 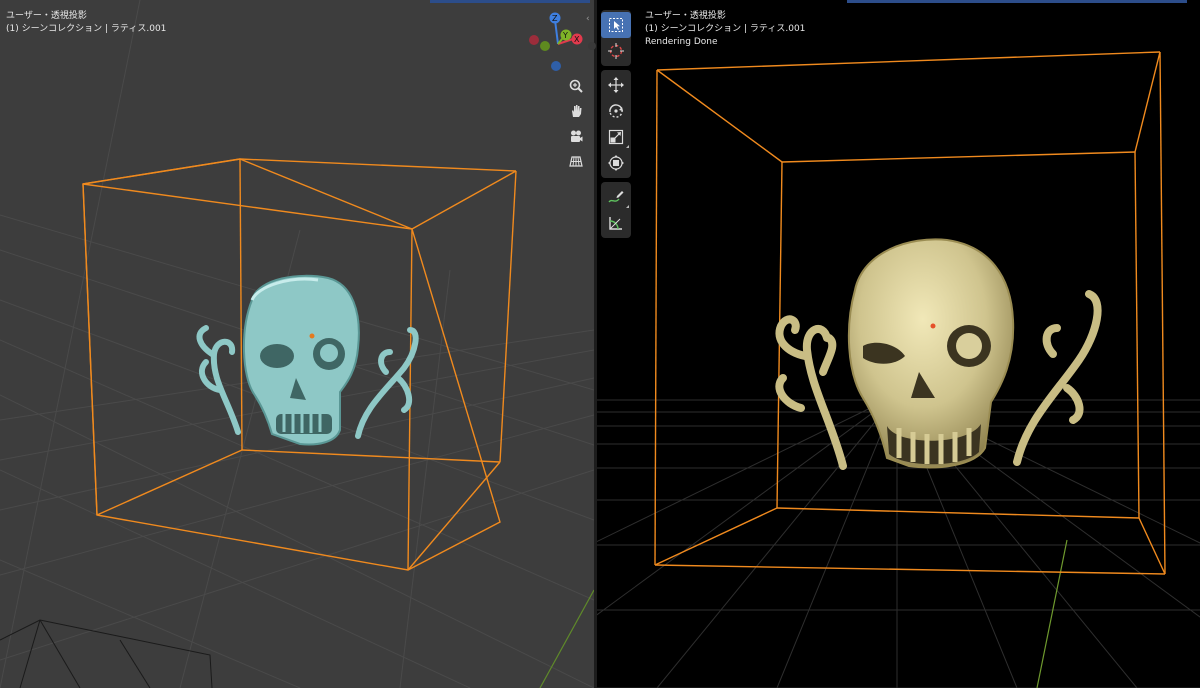 I want to click on cursor-tool, so click(x=616, y=51).